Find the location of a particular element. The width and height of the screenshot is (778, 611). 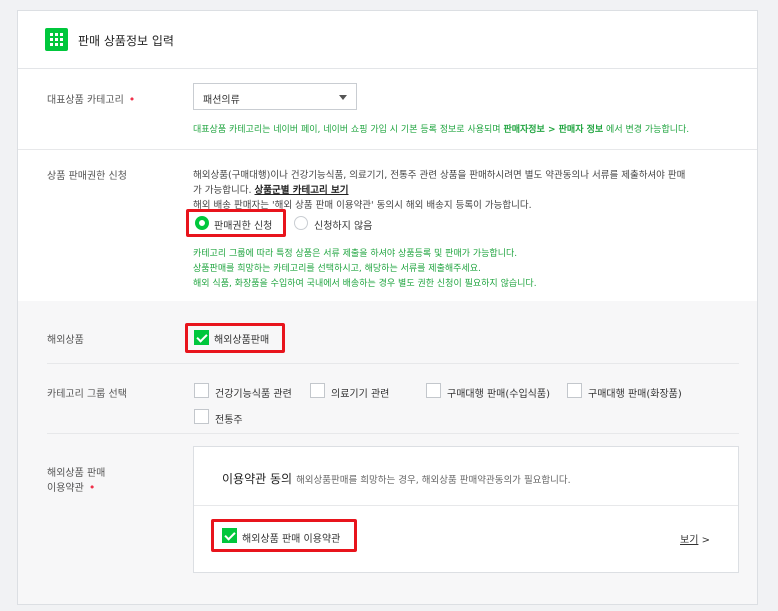

permission-desc-line2: 가 가능합니다. 상품군별 카테고리 보기 is located at coordinates (271, 189).